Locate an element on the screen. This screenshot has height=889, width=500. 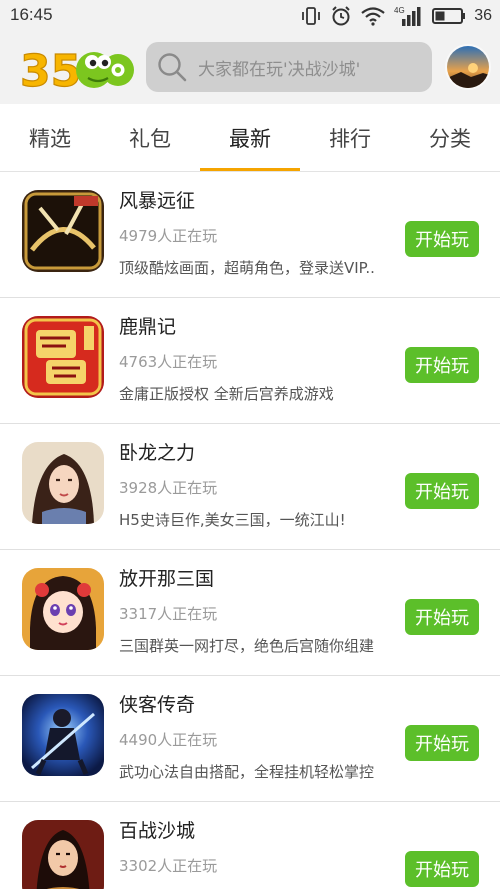
svg-text: 4G is located at coordinates (399, 10).